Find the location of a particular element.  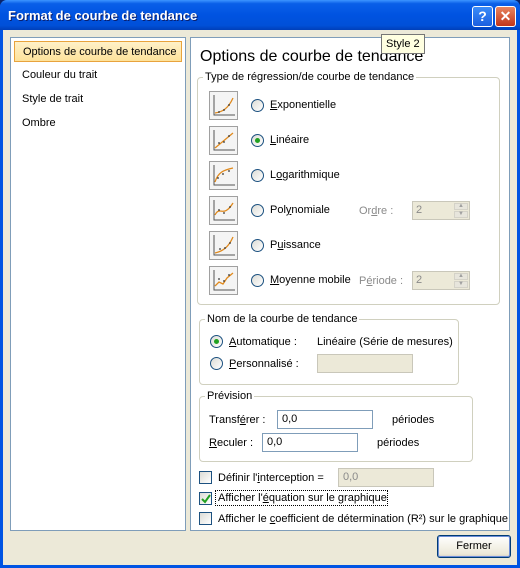

nav-item-shadow: Ombre is located at coordinates (98, 123).